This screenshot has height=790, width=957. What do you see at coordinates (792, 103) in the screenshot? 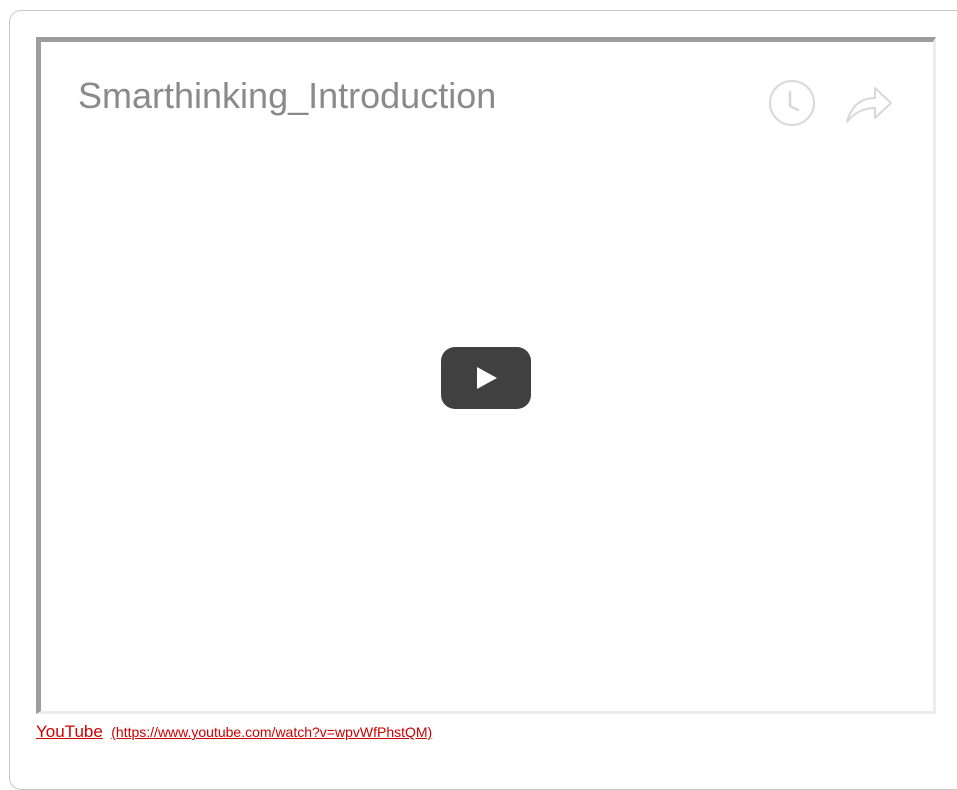
I see `clock-icon` at bounding box center [792, 103].